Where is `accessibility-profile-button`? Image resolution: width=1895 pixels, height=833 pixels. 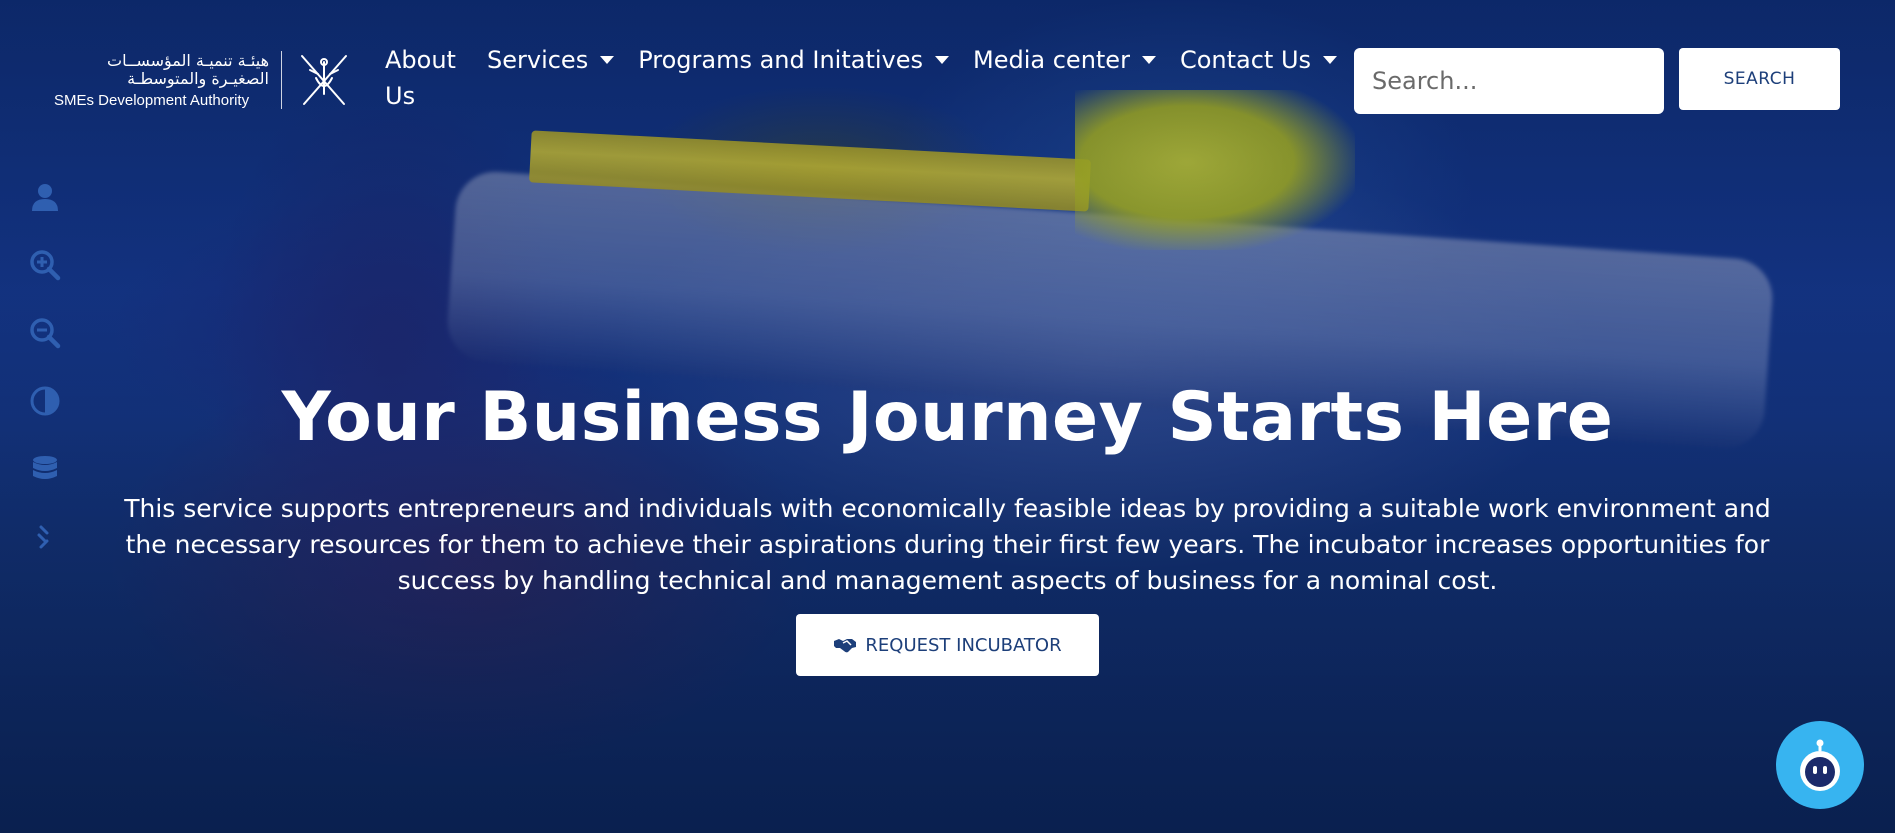
accessibility-profile-button is located at coordinates (45, 197).